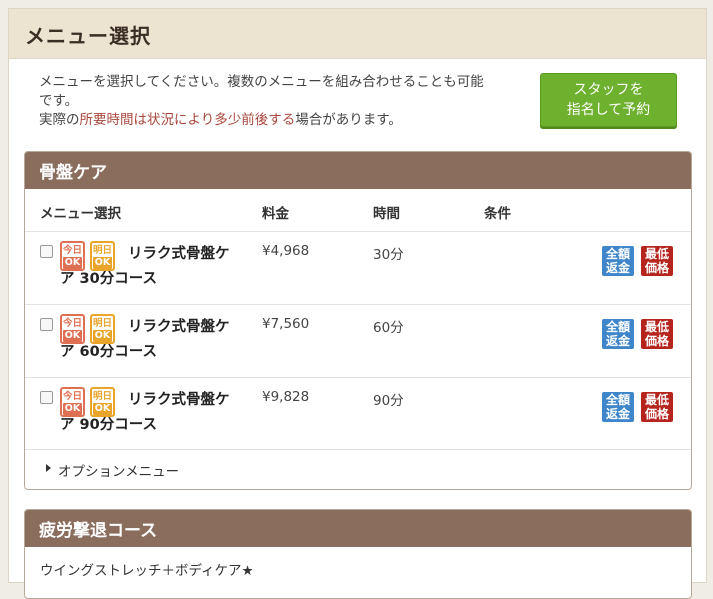 This screenshot has width=713, height=599. Describe the element at coordinates (286, 324) in the screenshot. I see `menu-price: ¥7,560` at that location.